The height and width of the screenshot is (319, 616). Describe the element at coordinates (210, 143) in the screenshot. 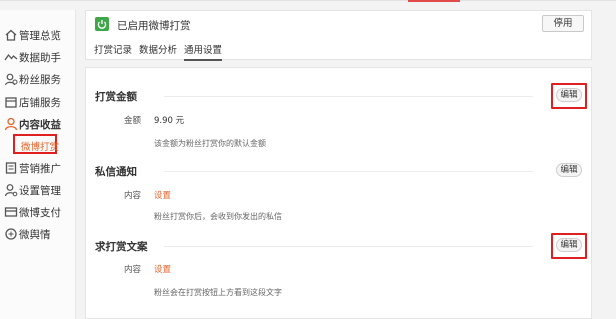

I see `field-description: 该金额为粉丝打赏你的默认金额` at that location.